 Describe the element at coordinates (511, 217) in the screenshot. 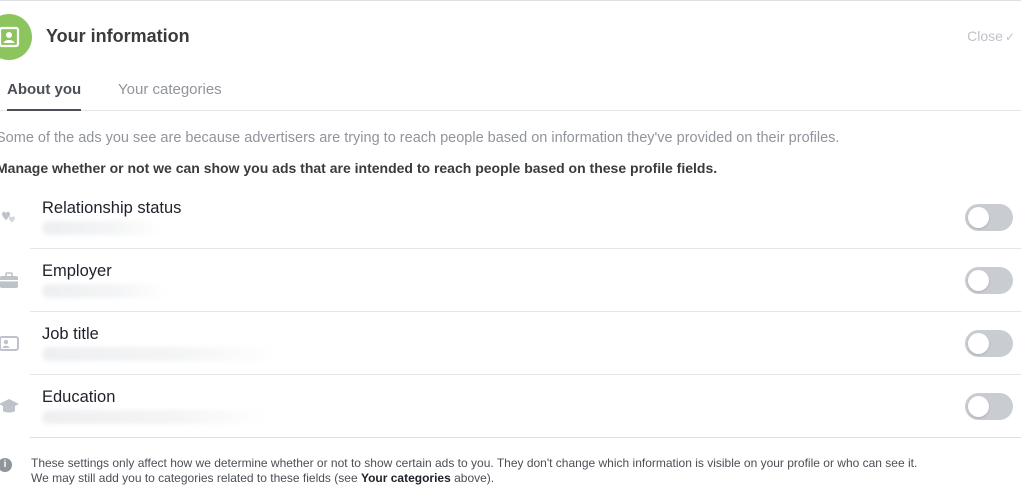

I see `field-row-relationship-status: Relationship status` at that location.